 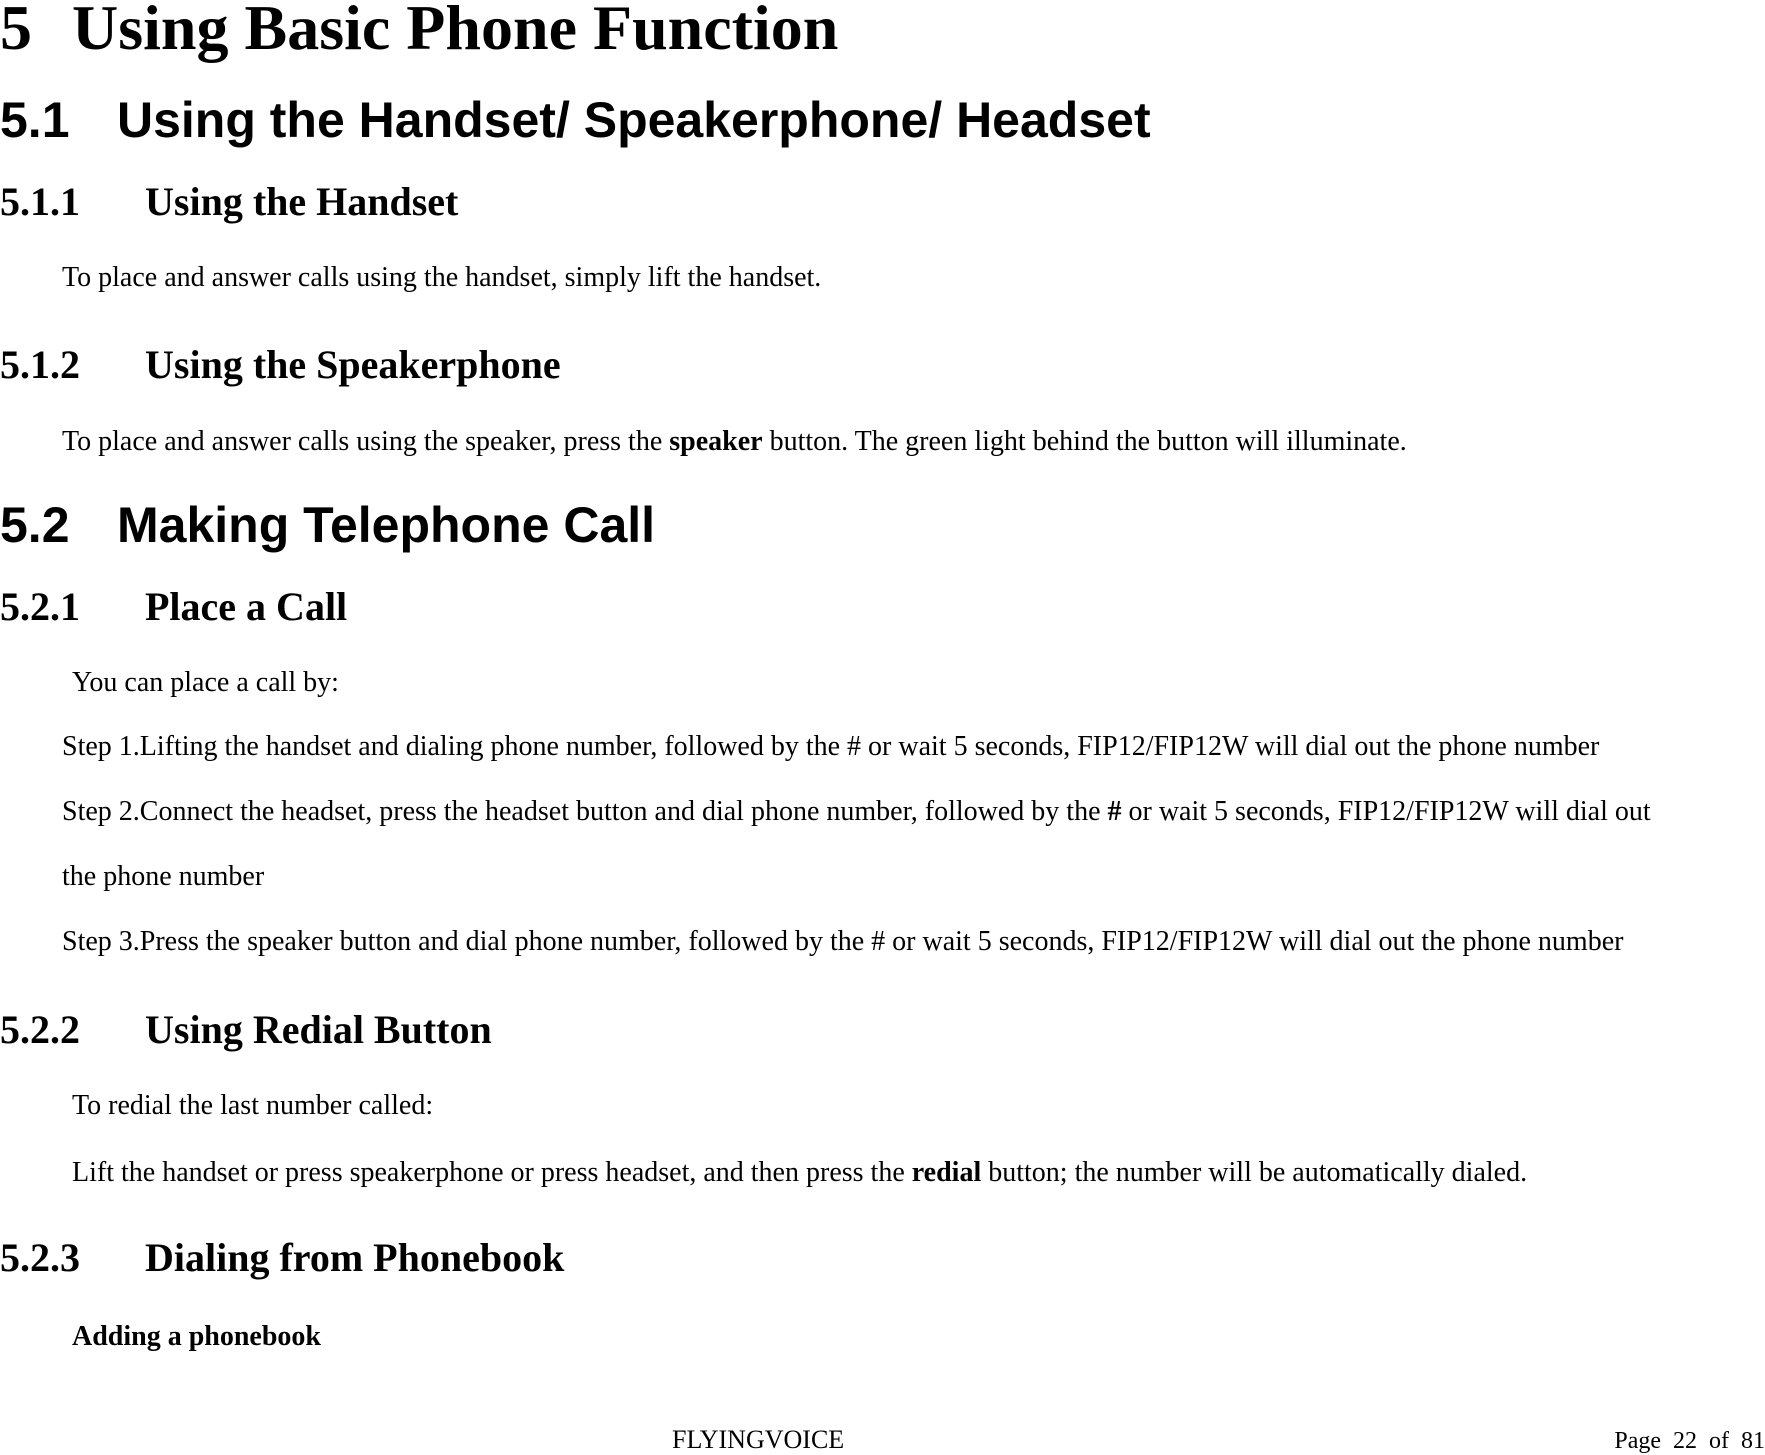 I want to click on subsection-title: Using Redial Button, so click(x=318, y=1029).